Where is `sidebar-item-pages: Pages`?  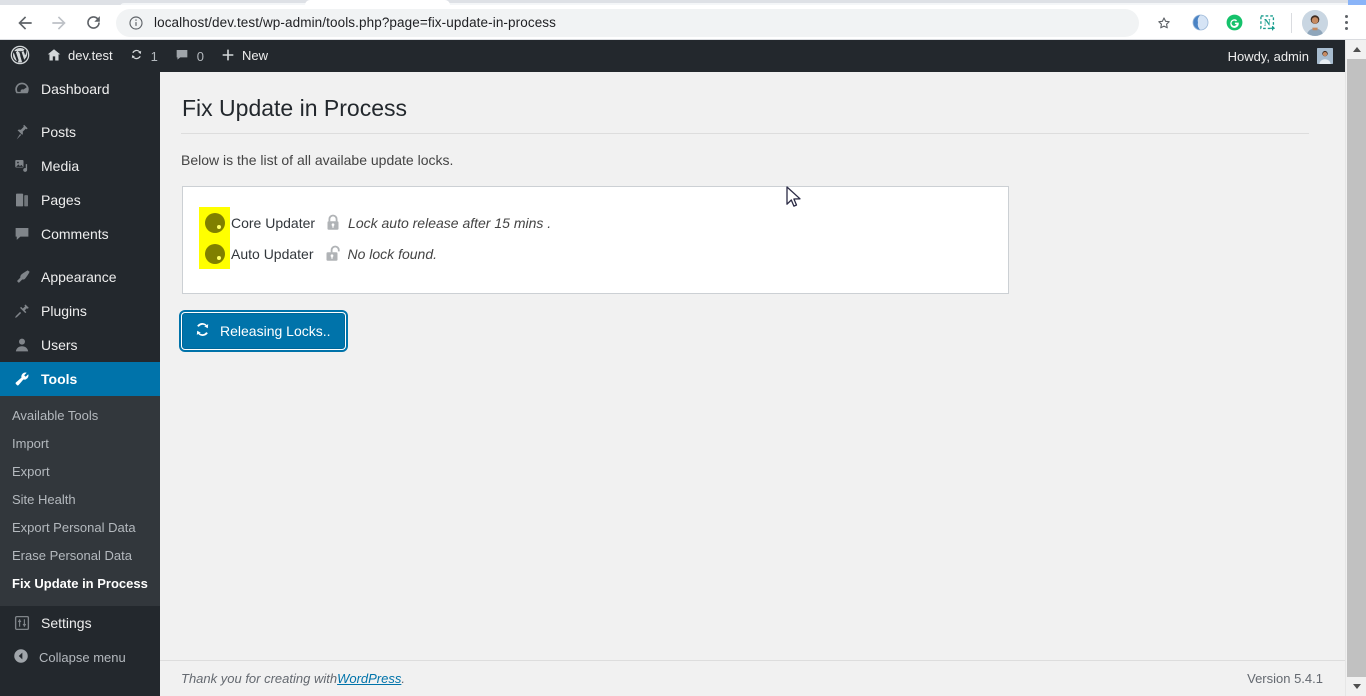 sidebar-item-pages: Pages is located at coordinates (80, 200).